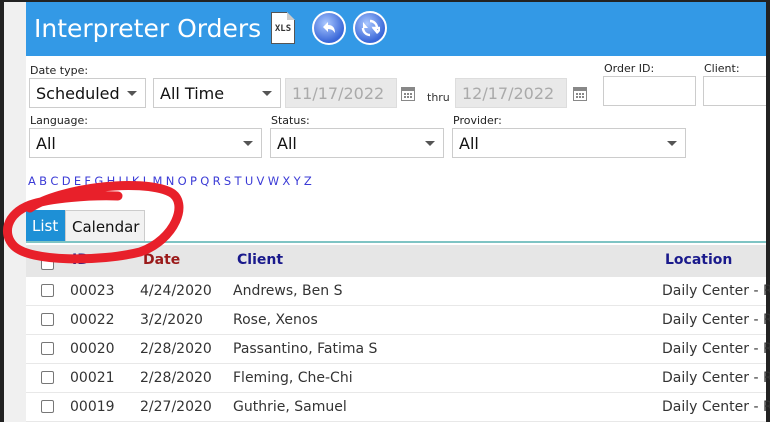 This screenshot has height=422, width=770. What do you see at coordinates (698, 260) in the screenshot?
I see `column-header-location: Location` at bounding box center [698, 260].